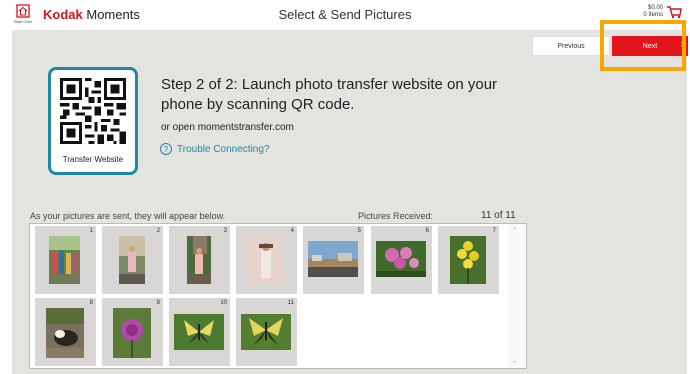 This screenshot has height=374, width=690. What do you see at coordinates (93, 111) in the screenshot?
I see `qr-code-icon` at bounding box center [93, 111].